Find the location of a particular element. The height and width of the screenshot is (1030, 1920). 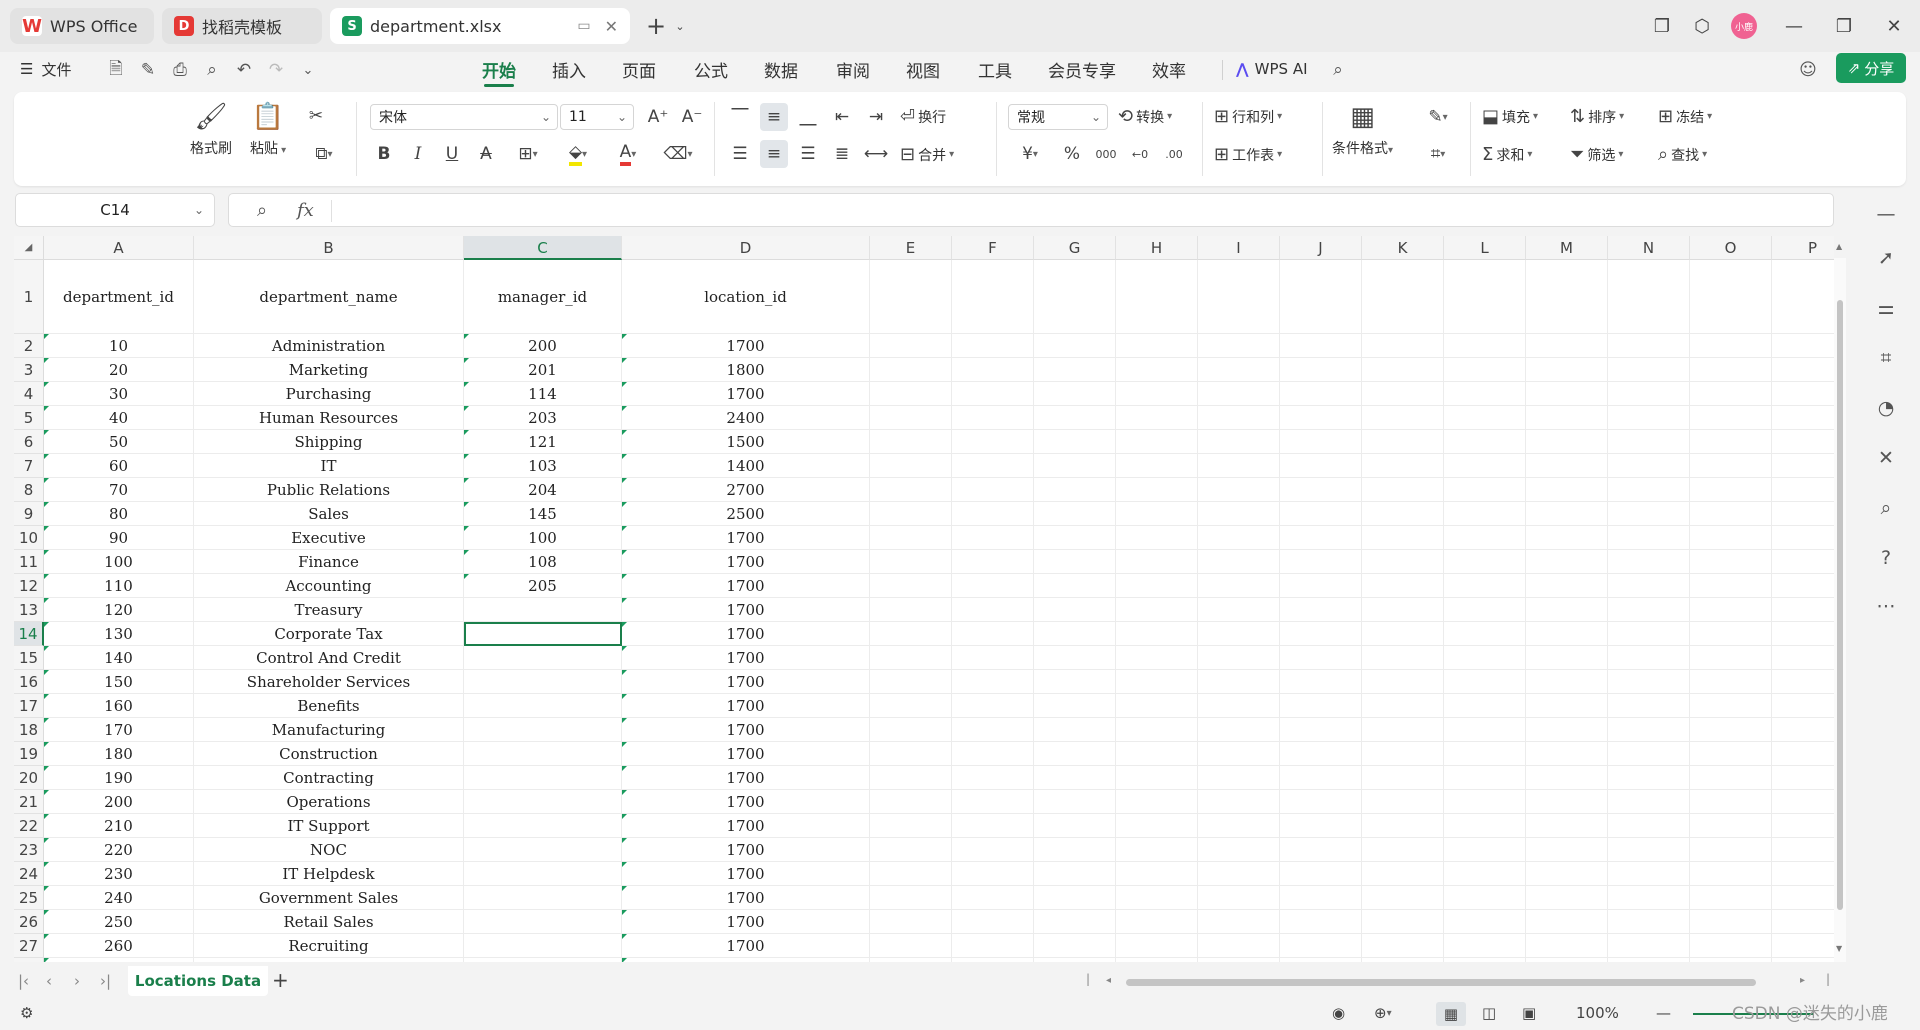

macro-icon: ⚙ is located at coordinates (26, 1013).